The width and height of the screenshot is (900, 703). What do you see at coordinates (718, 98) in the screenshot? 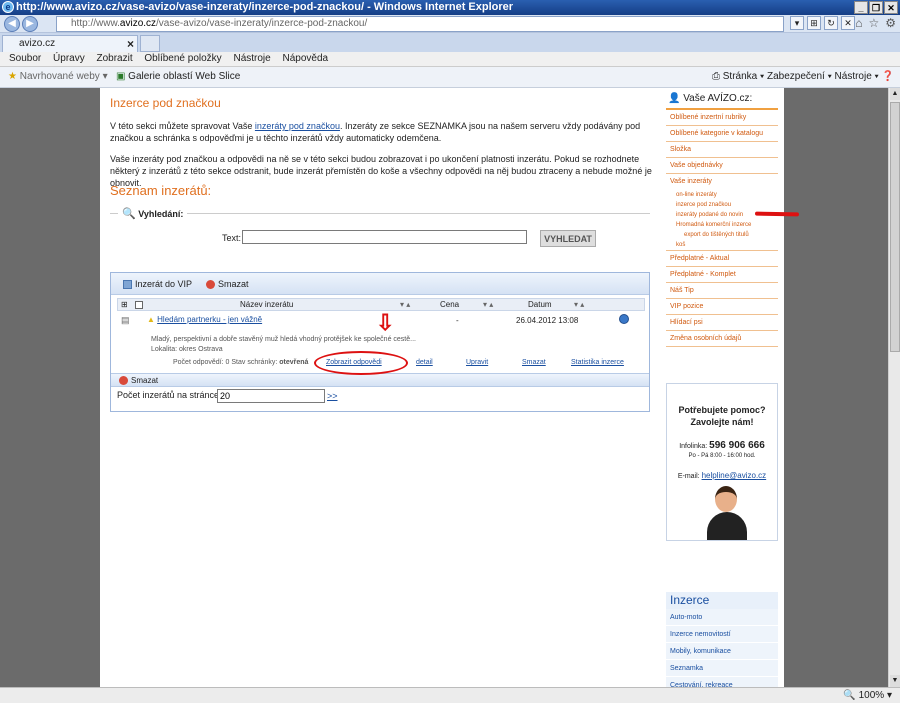
I see `sidebar-title-text: Vaše AVÍZO.cz:` at bounding box center [718, 98].